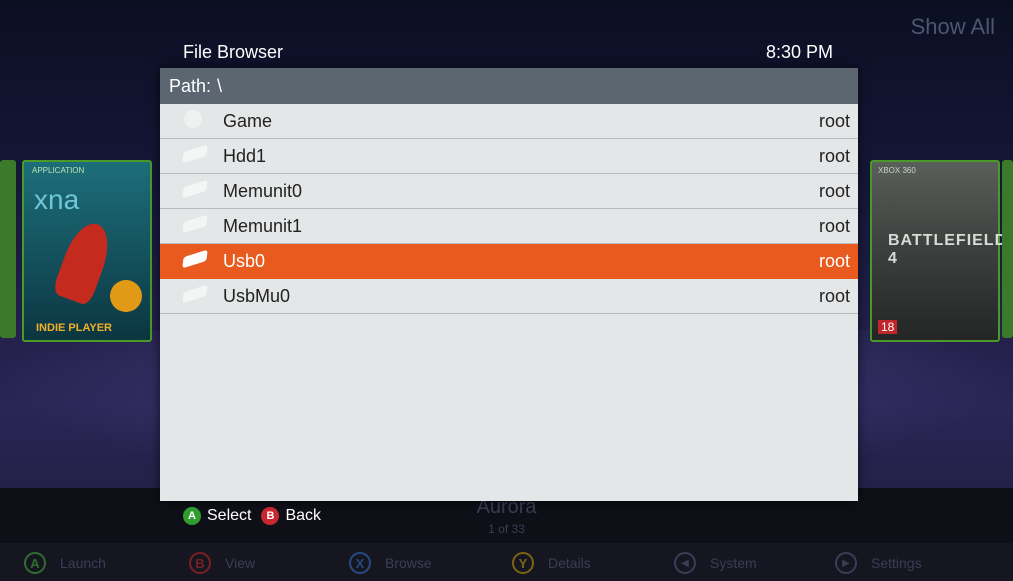  I want to click on select-button: A Select, so click(217, 516).